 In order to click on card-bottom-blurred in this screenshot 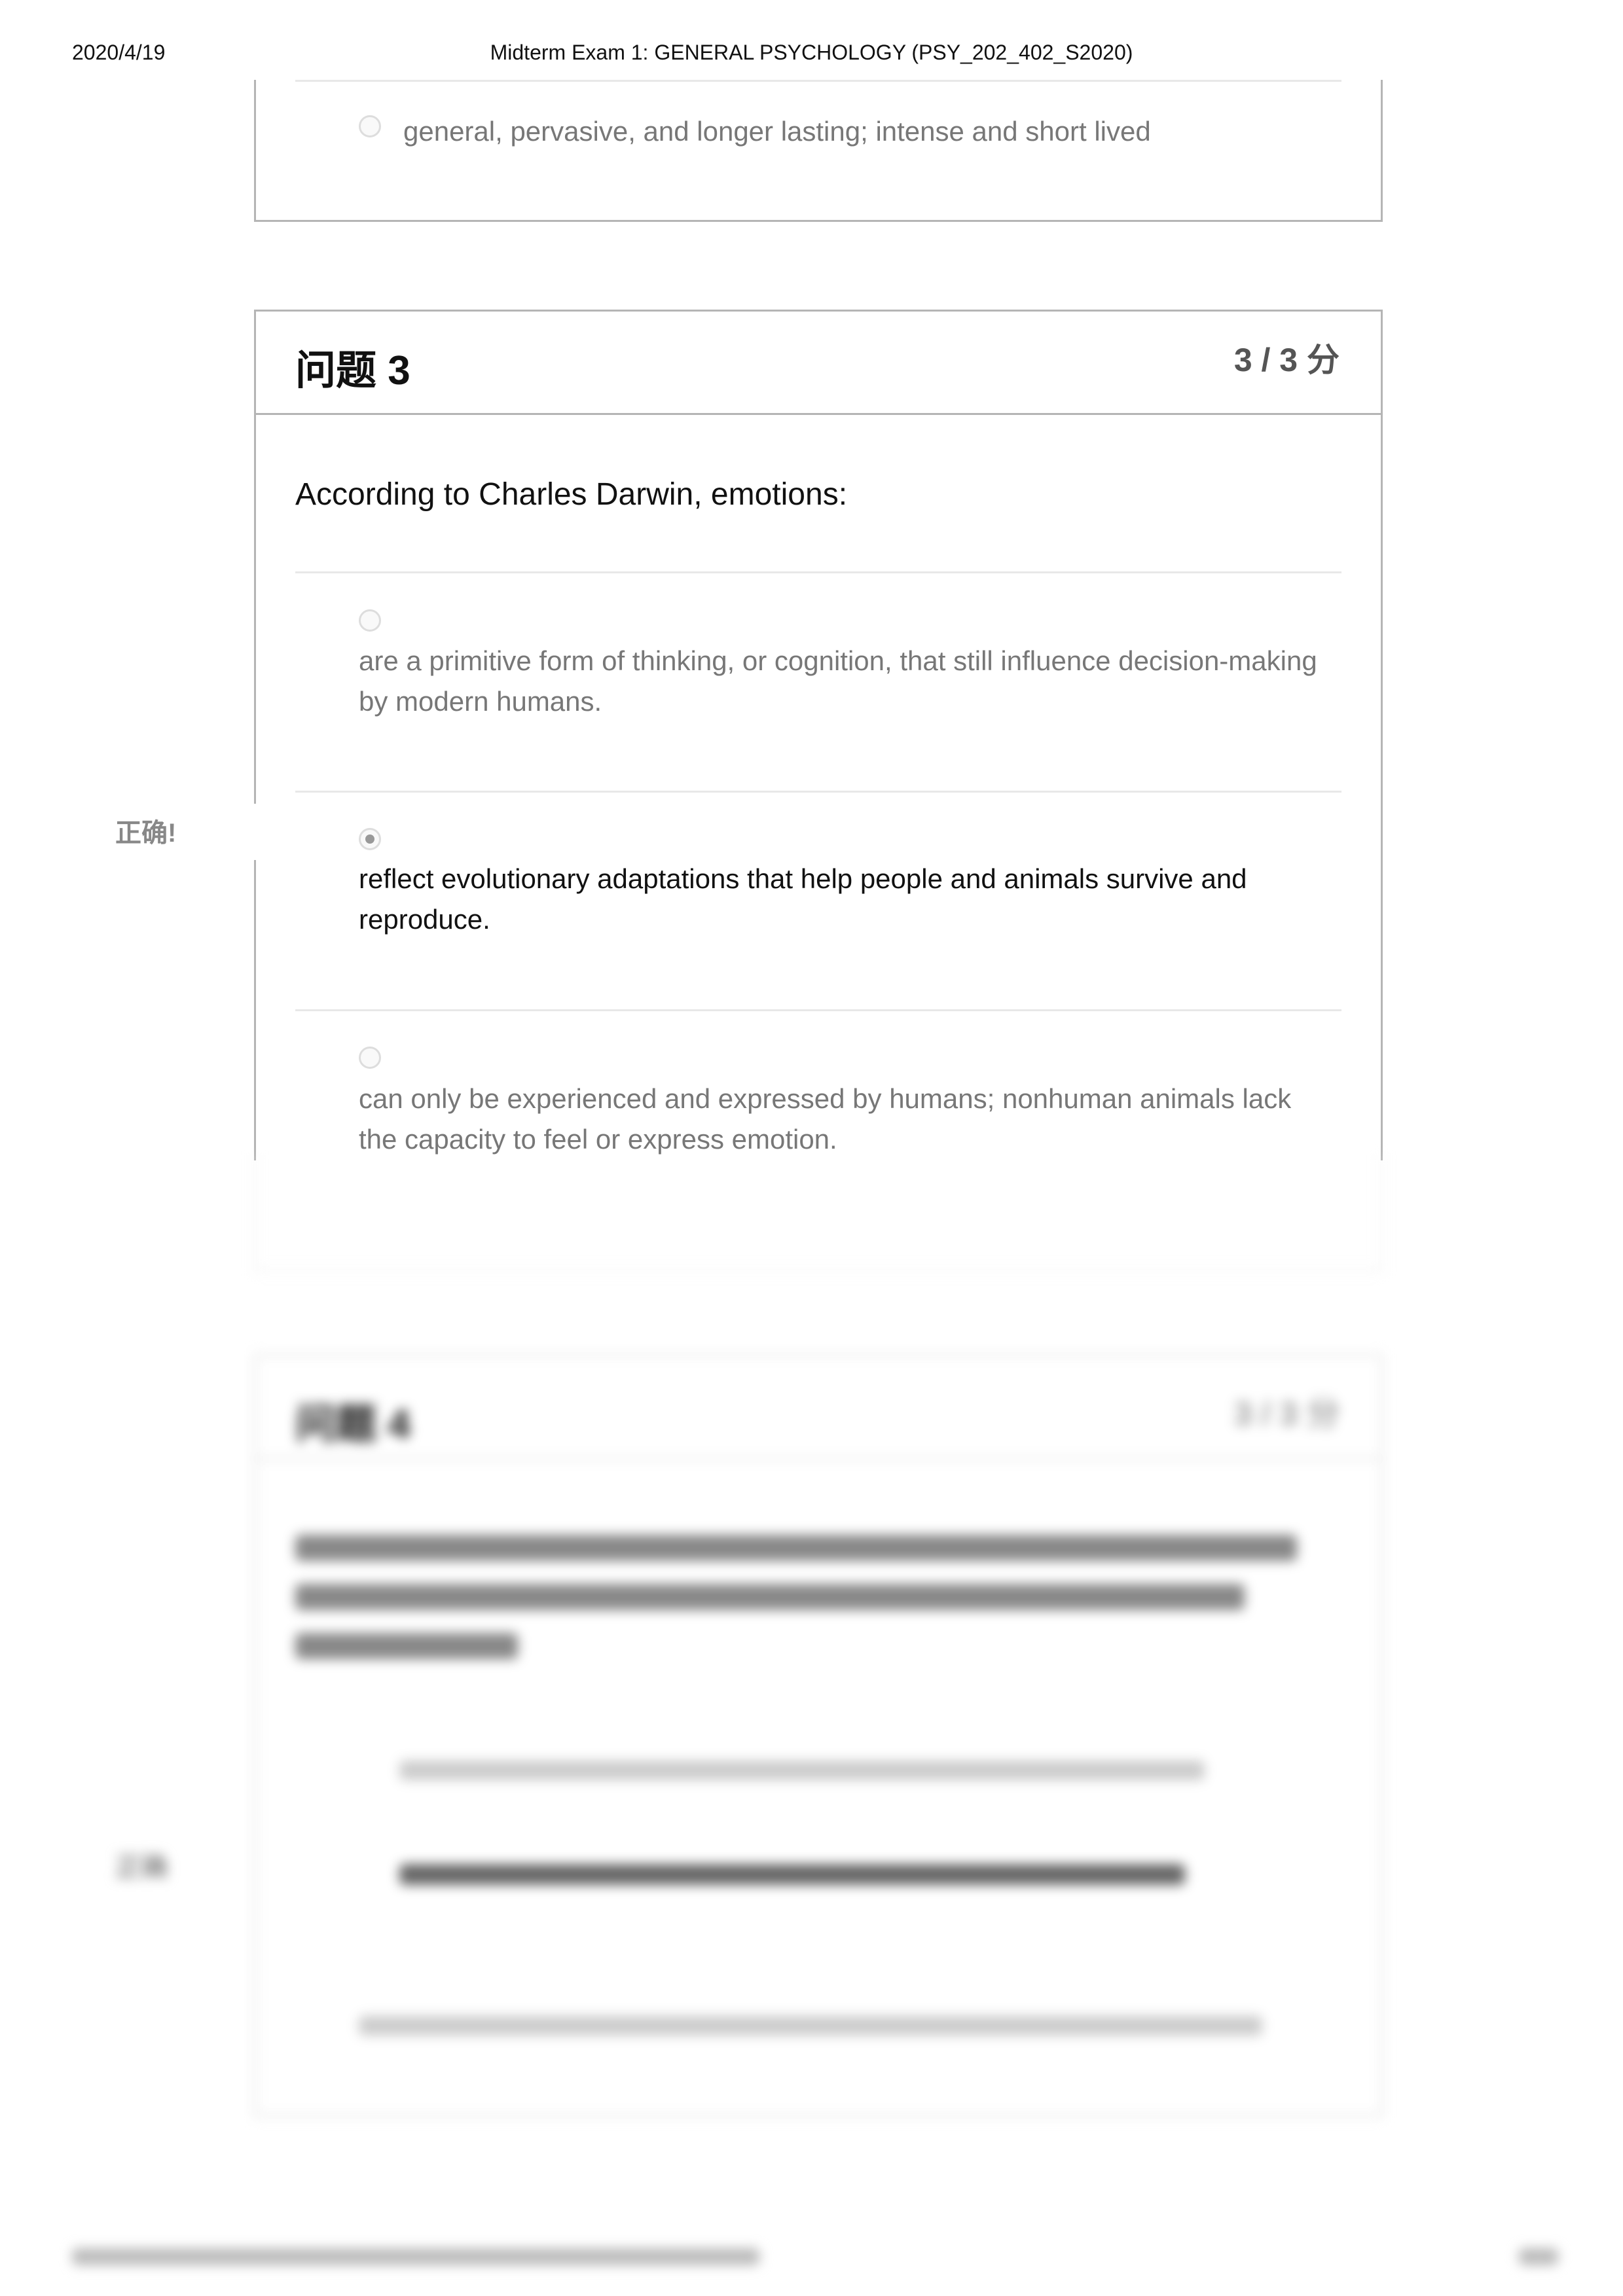, I will do `click(818, 1213)`.